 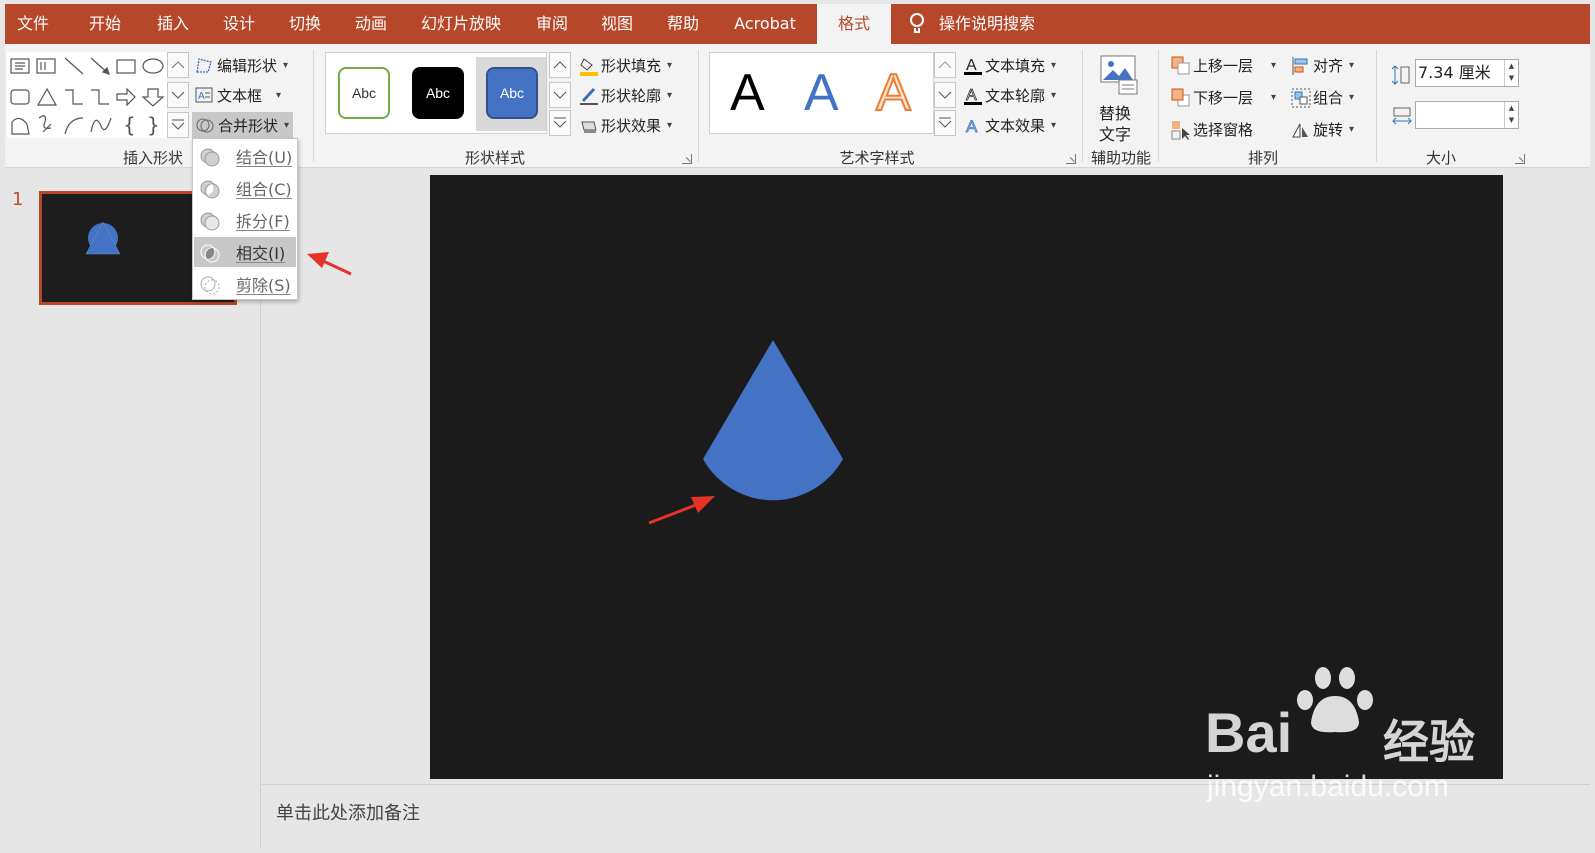 I want to click on menu-item-union: 结合(U), so click(x=245, y=156).